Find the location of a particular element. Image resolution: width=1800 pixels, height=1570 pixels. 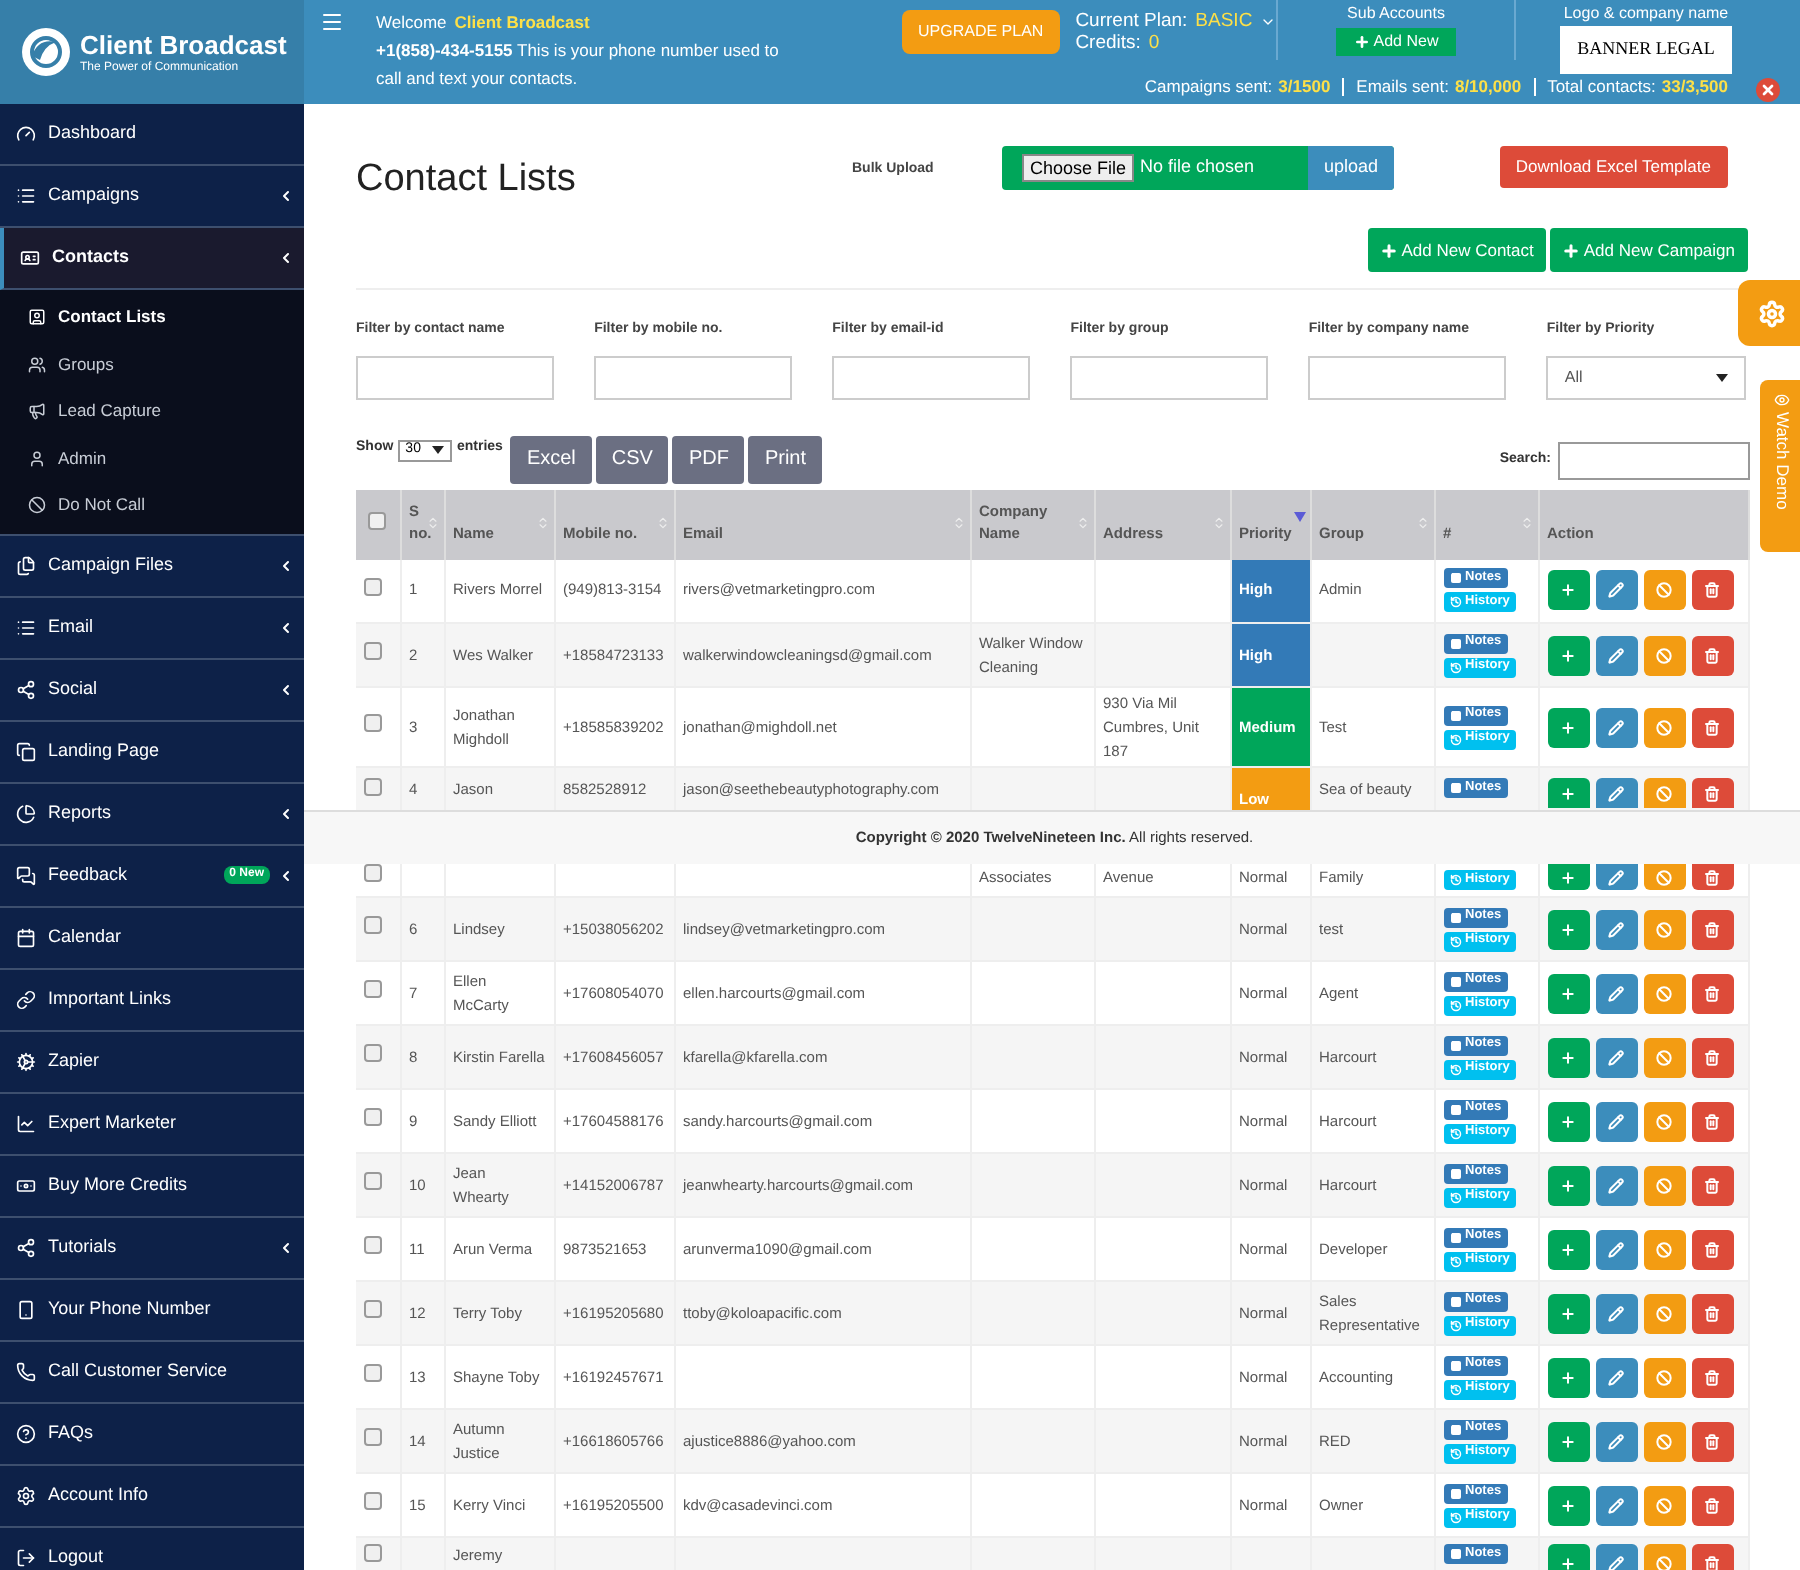

sidebar-item: Tutorials is located at coordinates (152, 1248).